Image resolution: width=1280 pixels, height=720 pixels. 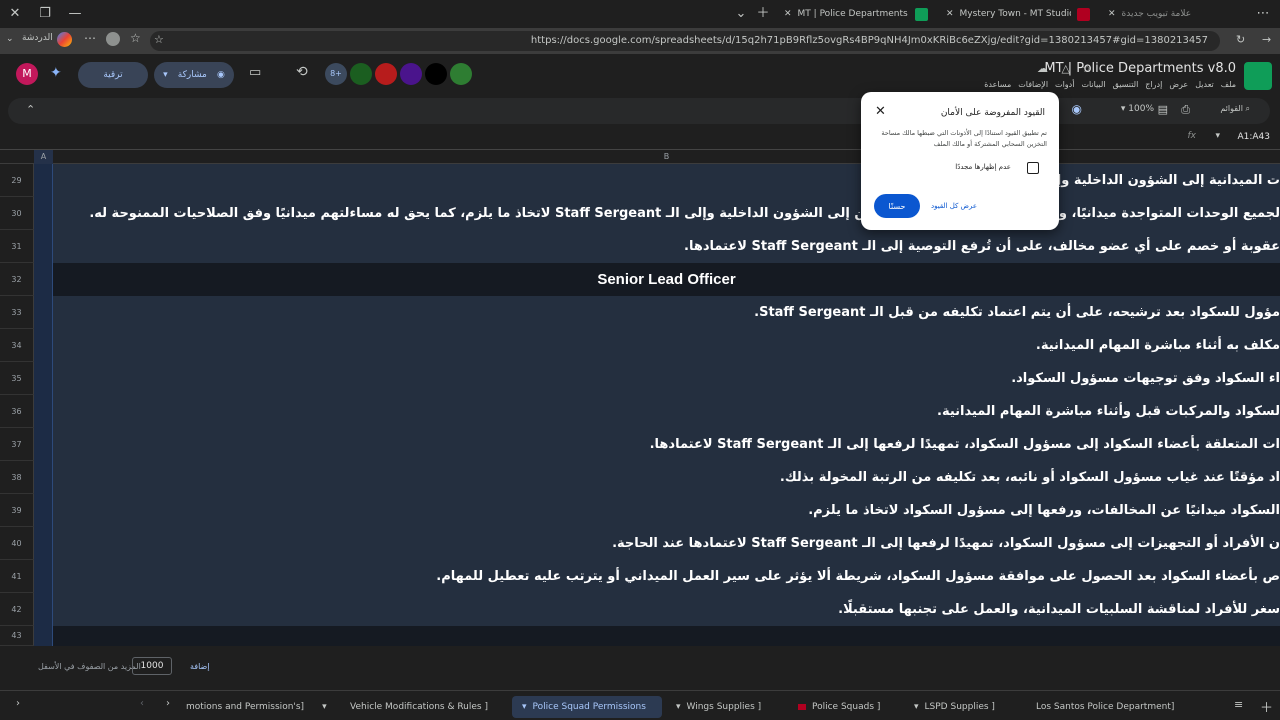 I want to click on row-number: 40, so click(x=17, y=543).